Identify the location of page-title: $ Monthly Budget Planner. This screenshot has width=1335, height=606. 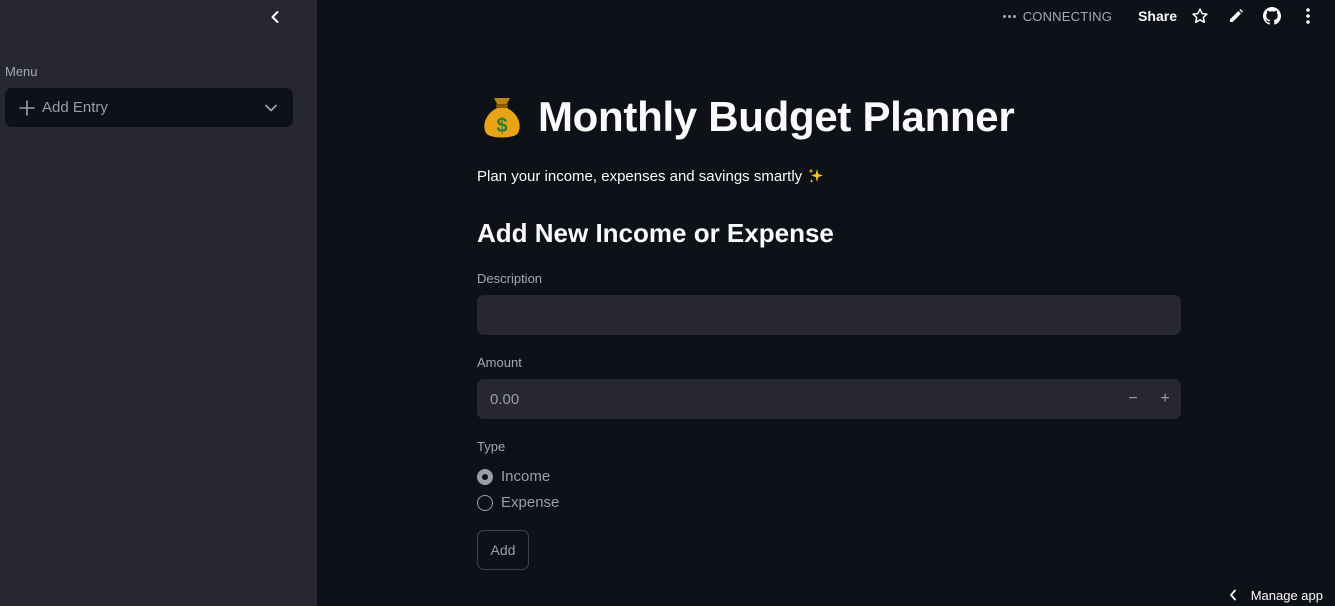
(746, 117).